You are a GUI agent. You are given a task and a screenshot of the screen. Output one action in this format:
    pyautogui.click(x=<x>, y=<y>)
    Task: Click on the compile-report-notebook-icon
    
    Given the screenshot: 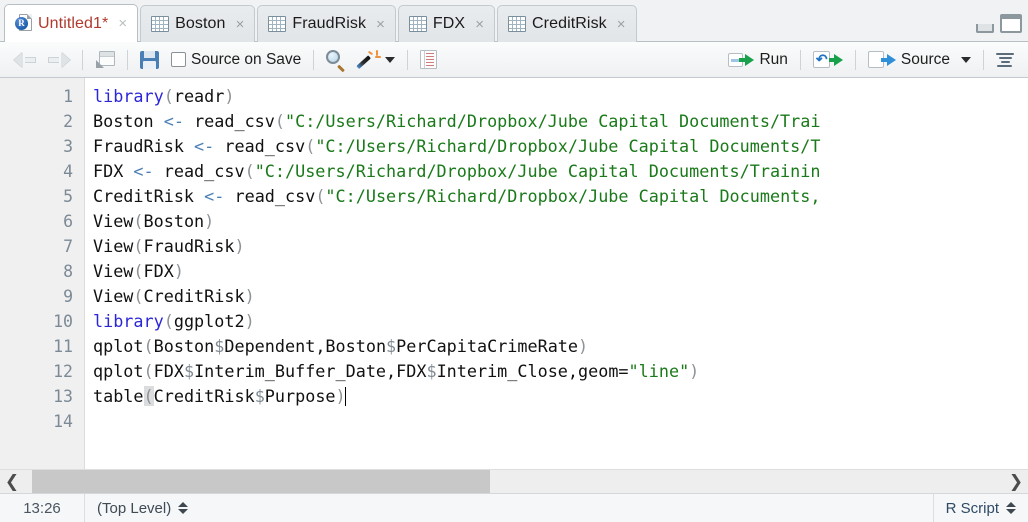 What is the action you would take?
    pyautogui.click(x=429, y=59)
    